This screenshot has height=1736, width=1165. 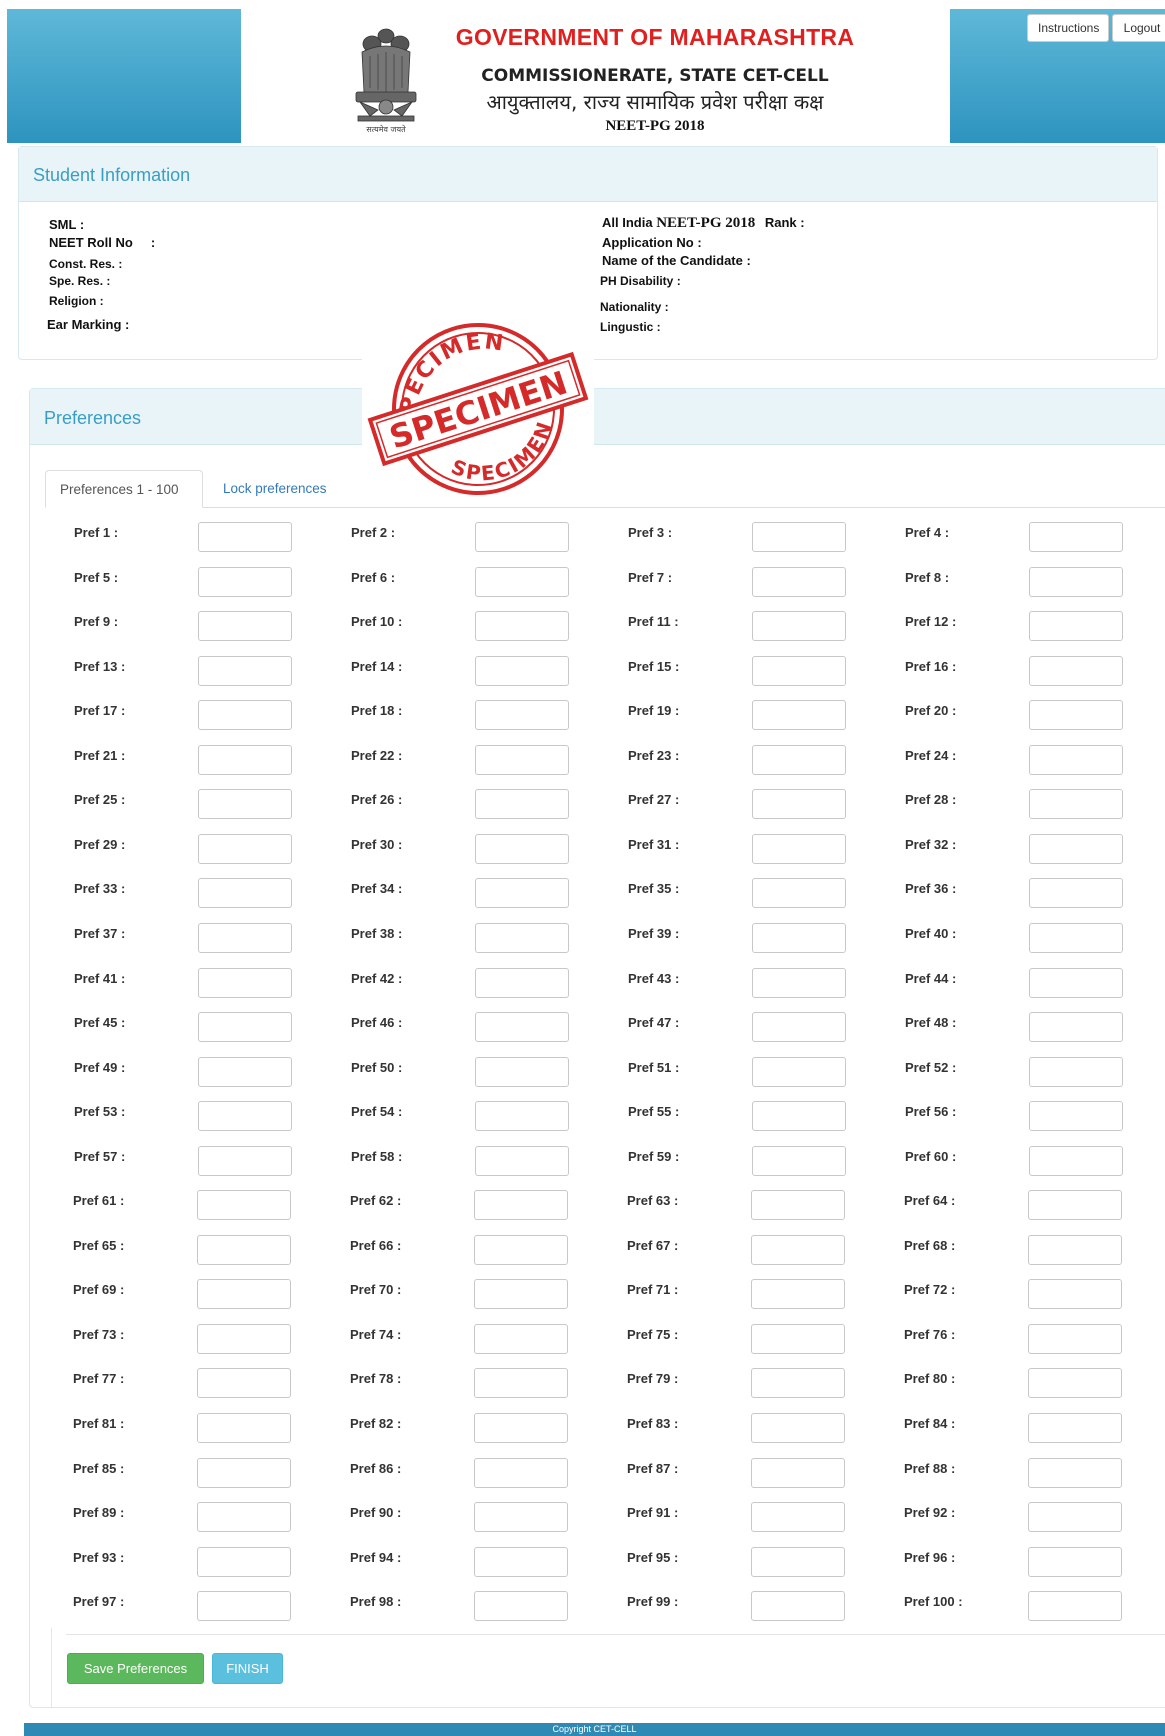 What do you see at coordinates (124, 76) in the screenshot?
I see `header-left-banner` at bounding box center [124, 76].